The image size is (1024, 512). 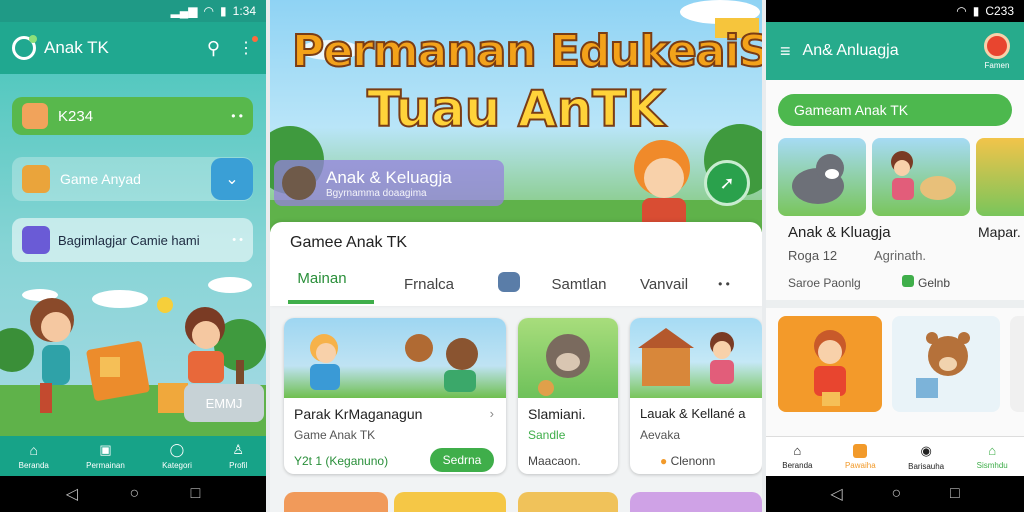 I want to click on menu-item-game: Game Anyad ⌄, so click(x=132, y=179).